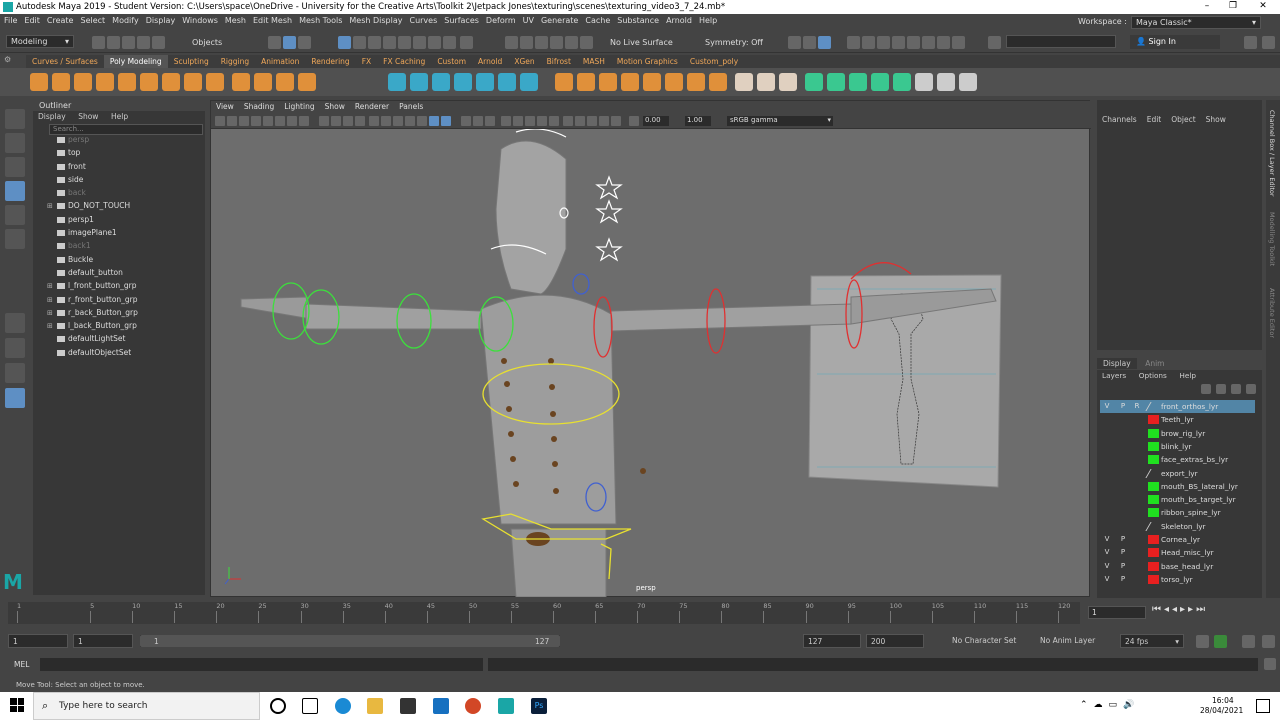  What do you see at coordinates (115, 141) in the screenshot?
I see `outliner-item: persp` at bounding box center [115, 141].